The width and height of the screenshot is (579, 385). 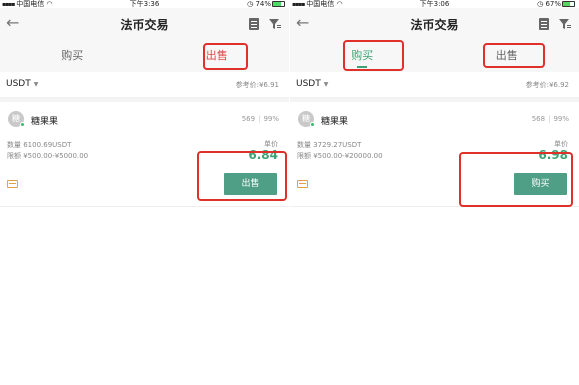 I want to click on battery-percent: 74%, so click(x=263, y=4).